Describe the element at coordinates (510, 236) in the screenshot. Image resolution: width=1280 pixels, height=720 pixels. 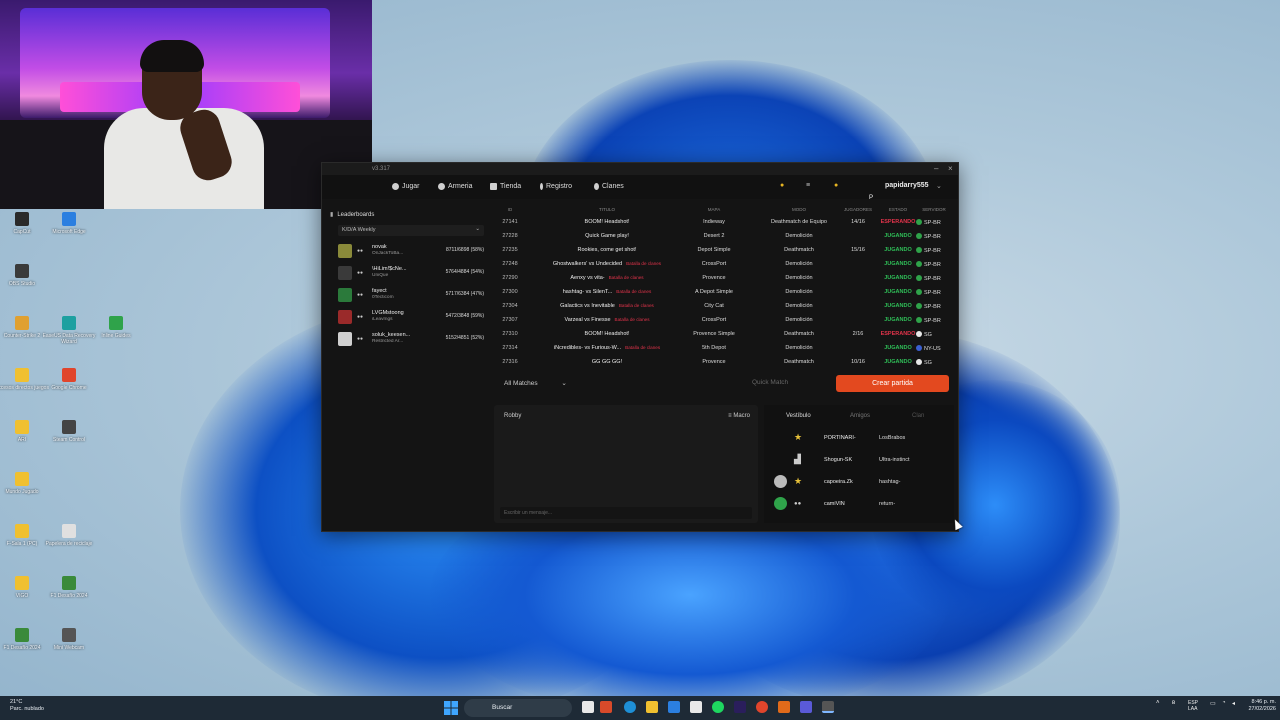
I see `match-id: 27228` at that location.